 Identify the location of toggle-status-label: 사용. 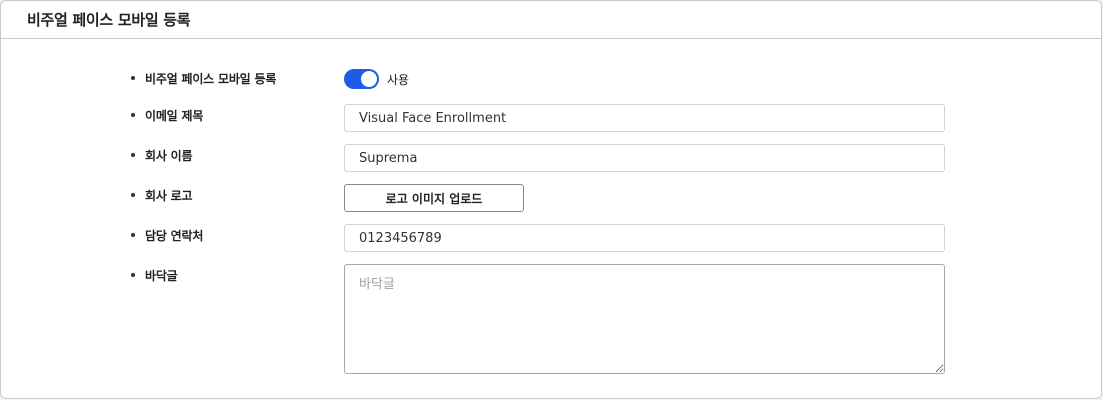
(398, 79).